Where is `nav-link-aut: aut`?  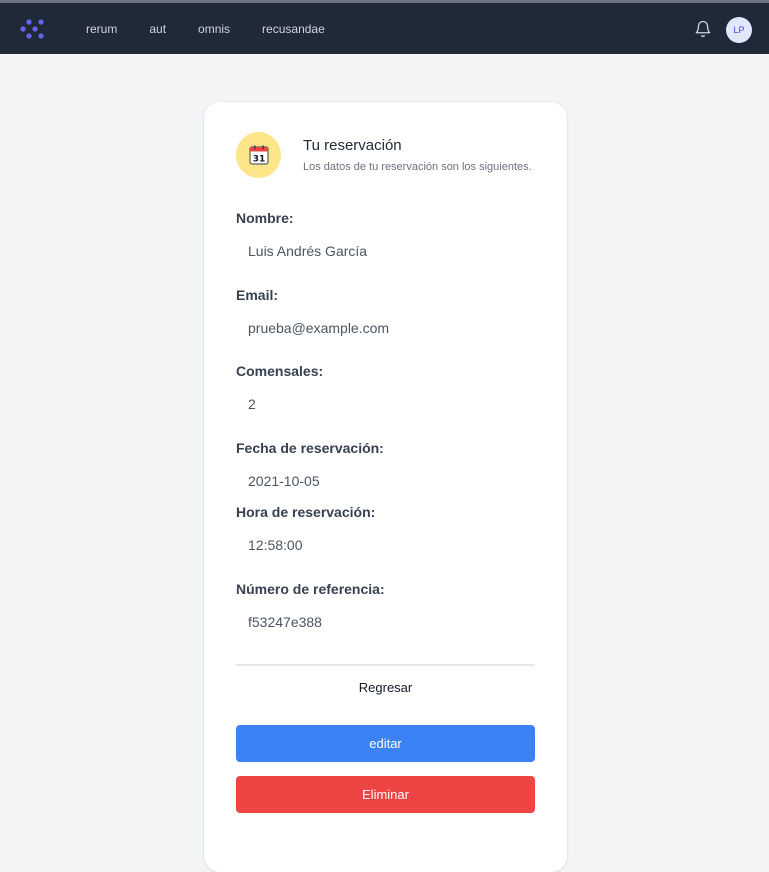 nav-link-aut: aut is located at coordinates (157, 29).